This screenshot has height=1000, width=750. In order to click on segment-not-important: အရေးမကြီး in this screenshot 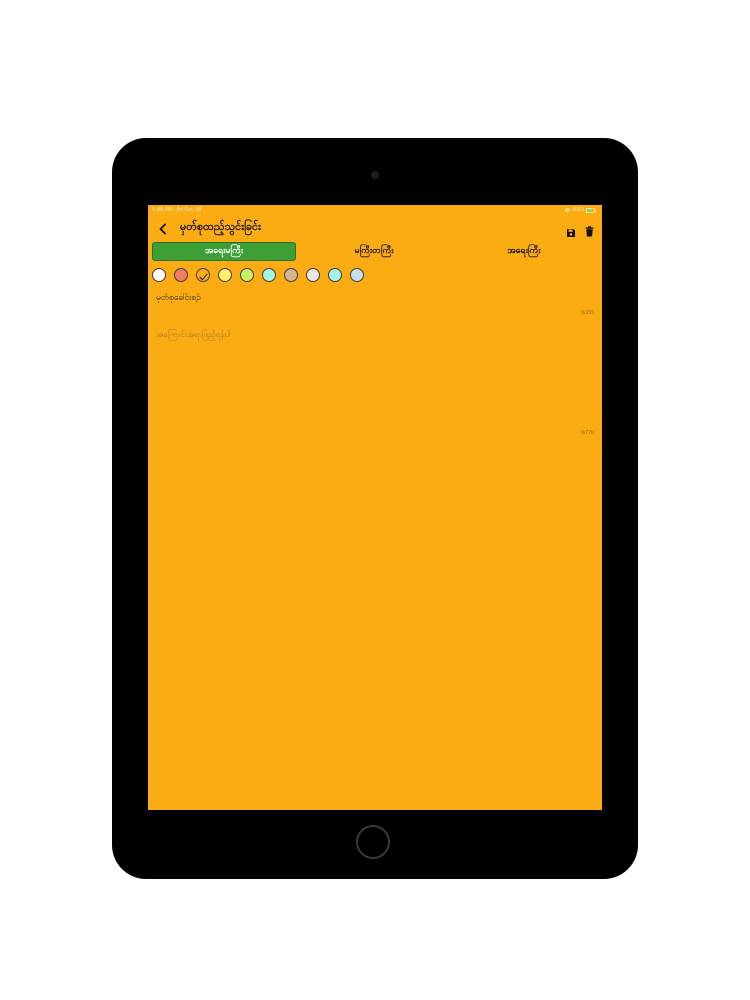, I will do `click(224, 251)`.